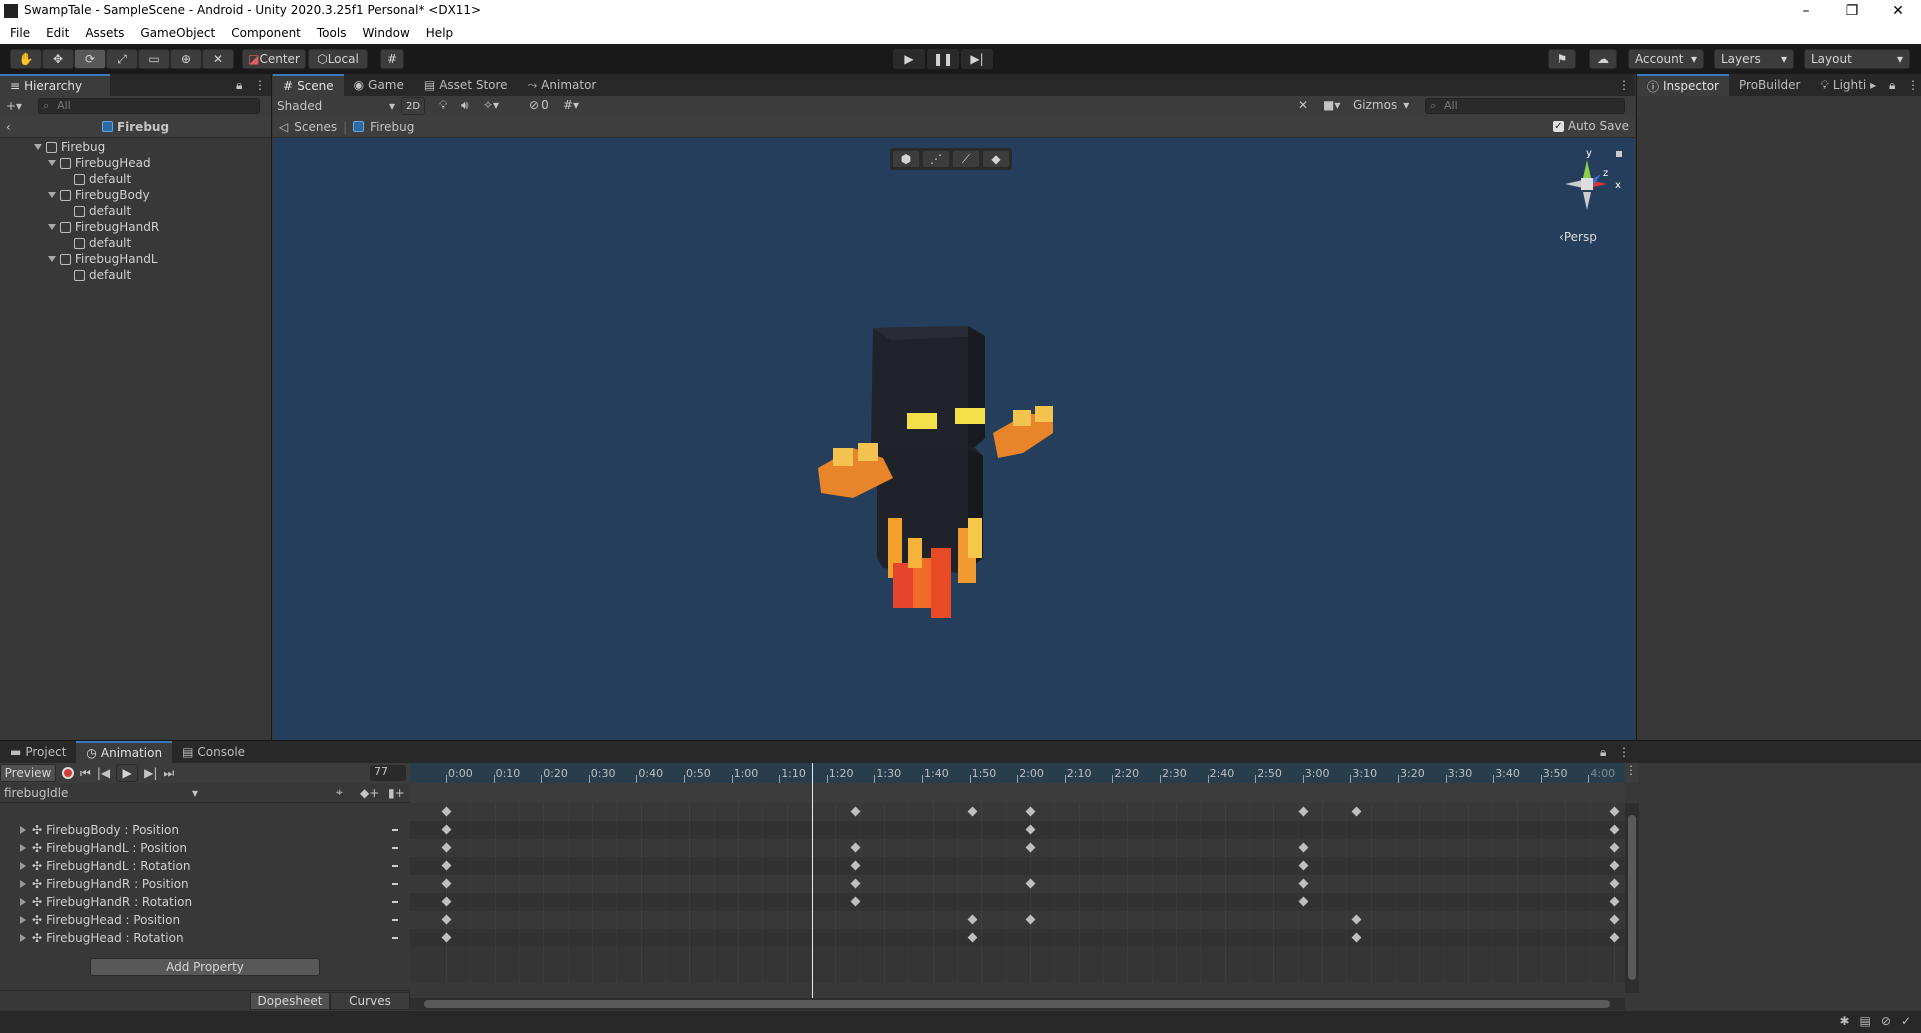  Describe the element at coordinates (69, 147) in the screenshot. I see `tree-item-firebug: Firebug` at that location.